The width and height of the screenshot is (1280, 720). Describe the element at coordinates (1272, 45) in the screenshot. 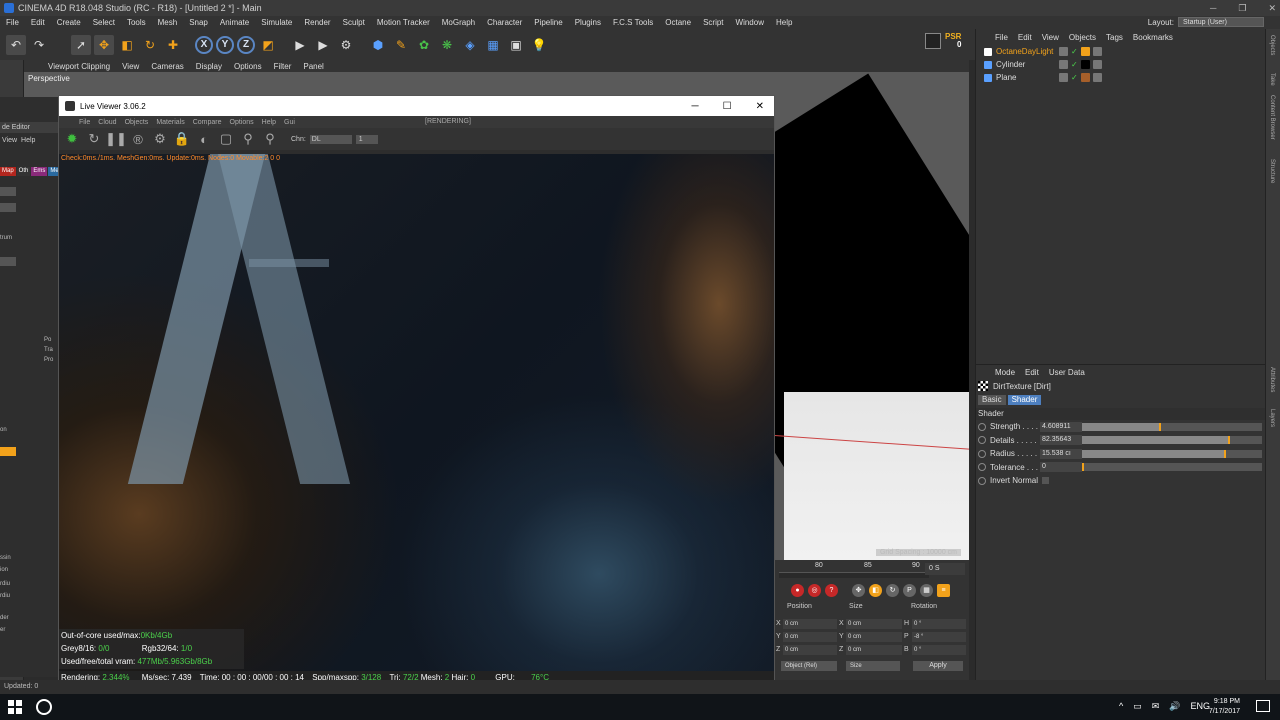

I see `side-tab-objects: Objects` at that location.